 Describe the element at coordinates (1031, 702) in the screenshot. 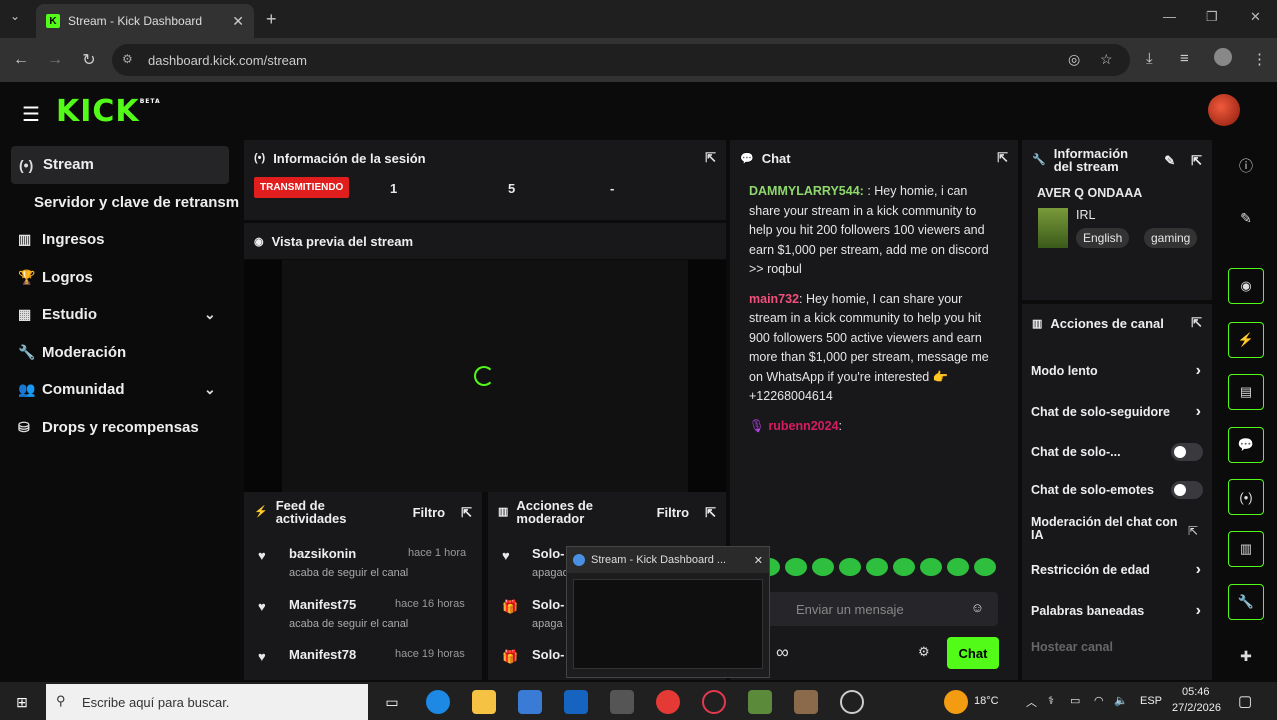

I see `tray-chevron-icon: ︿` at that location.